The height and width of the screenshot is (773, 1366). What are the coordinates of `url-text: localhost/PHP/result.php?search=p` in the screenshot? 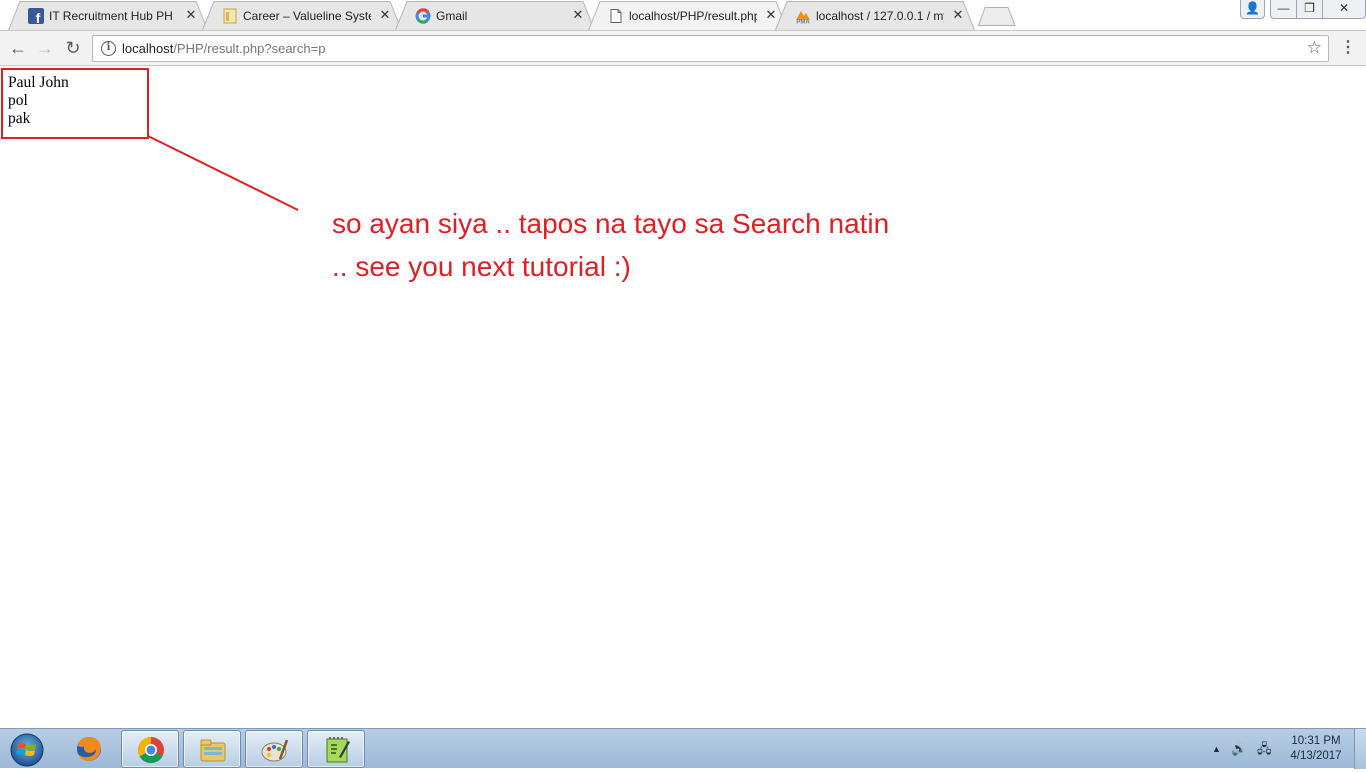 It's located at (223, 49).